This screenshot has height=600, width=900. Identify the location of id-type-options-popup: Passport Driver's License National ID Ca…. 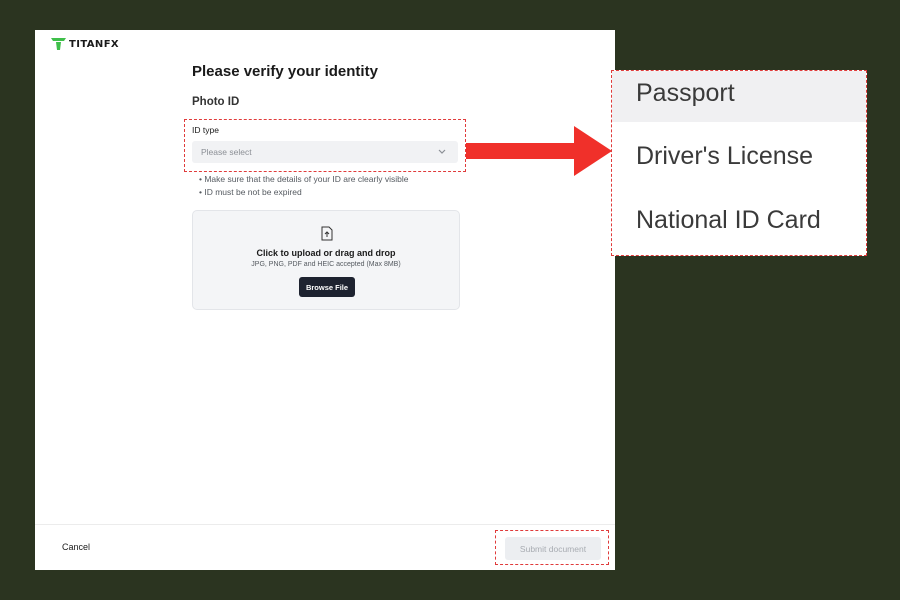
(739, 163).